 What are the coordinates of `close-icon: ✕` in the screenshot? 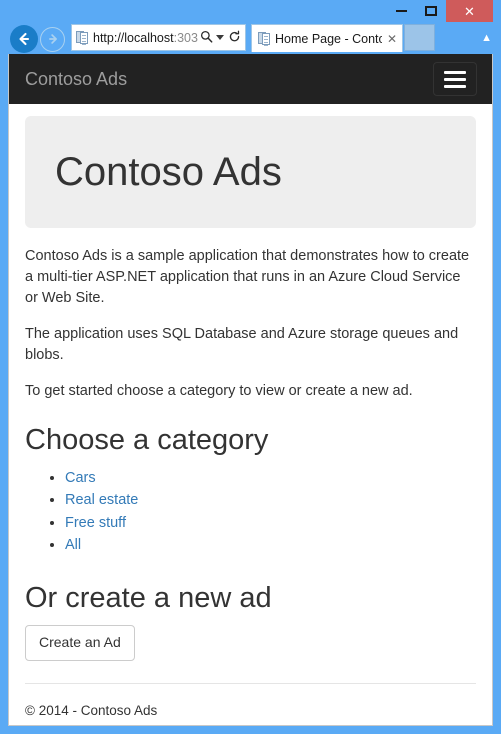 It's located at (469, 11).